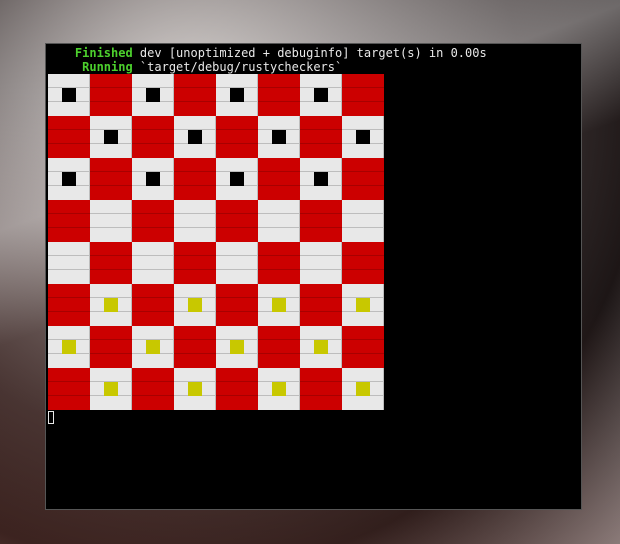 The width and height of the screenshot is (620, 544). What do you see at coordinates (107, 67) in the screenshot?
I see `running-status: Running` at bounding box center [107, 67].